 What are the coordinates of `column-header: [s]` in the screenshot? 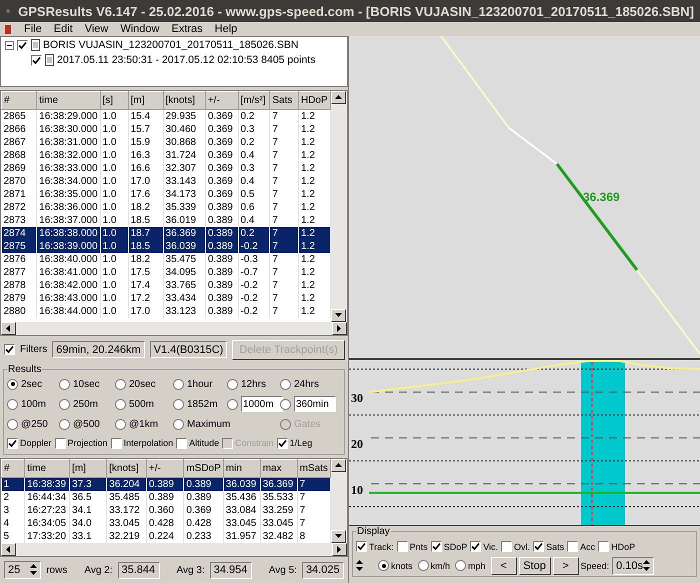 It's located at (114, 100).